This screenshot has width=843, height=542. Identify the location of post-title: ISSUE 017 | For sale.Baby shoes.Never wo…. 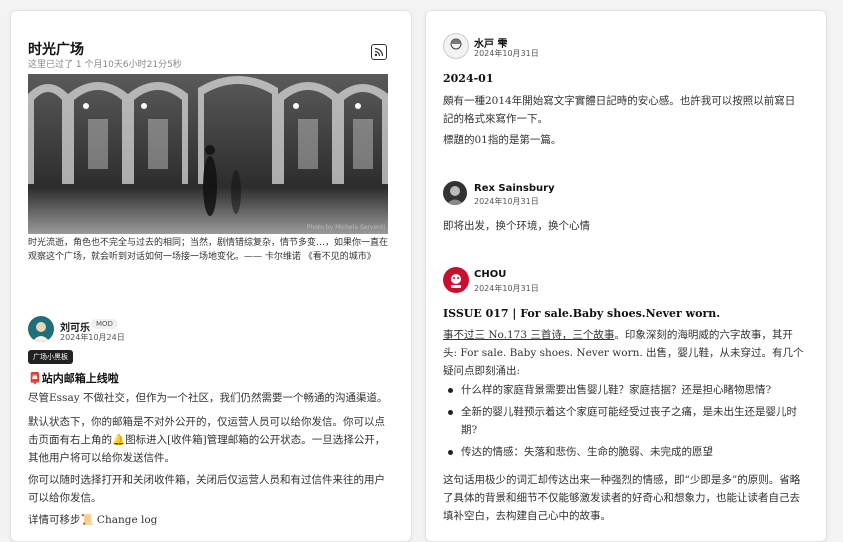
(581, 313).